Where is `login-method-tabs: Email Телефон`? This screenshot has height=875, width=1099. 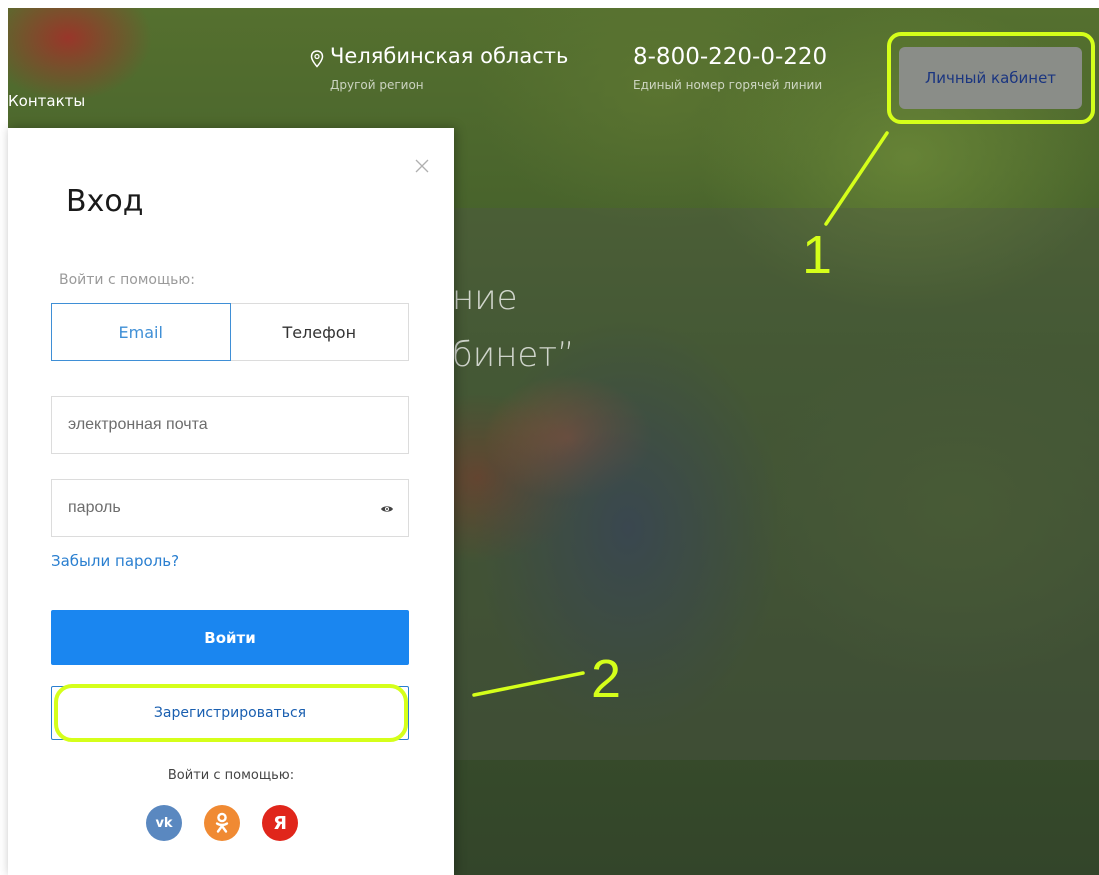 login-method-tabs: Email Телефон is located at coordinates (230, 332).